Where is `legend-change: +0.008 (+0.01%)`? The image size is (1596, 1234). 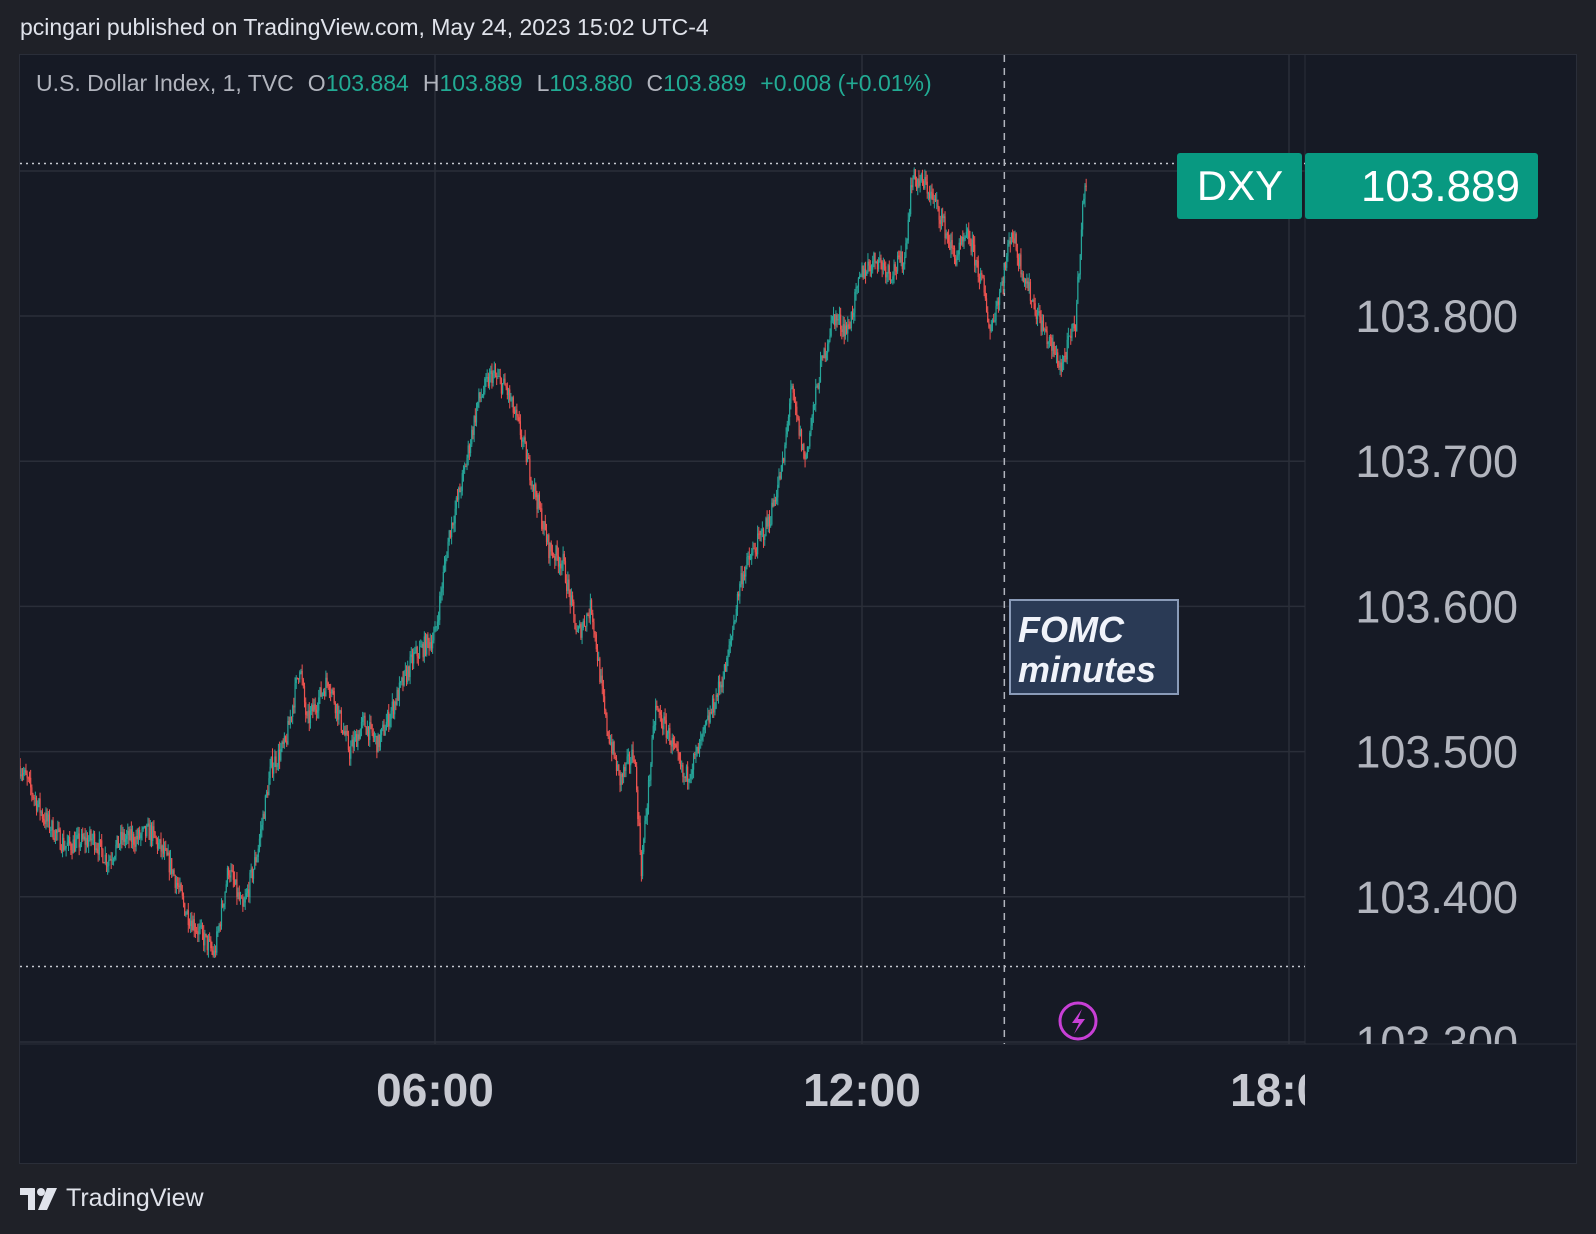 legend-change: +0.008 (+0.01%) is located at coordinates (846, 83).